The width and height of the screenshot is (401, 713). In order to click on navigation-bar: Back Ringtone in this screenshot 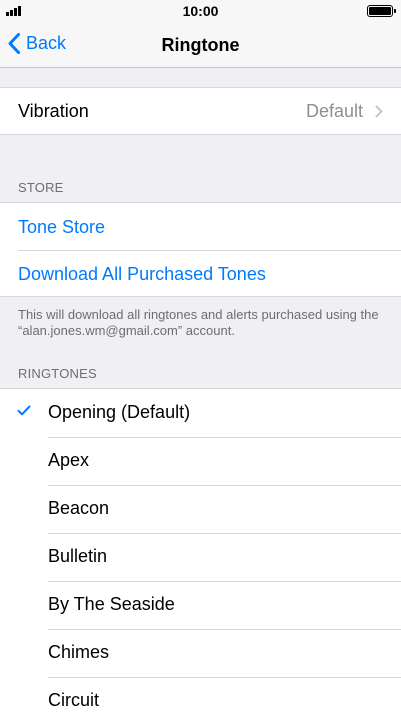, I will do `click(200, 45)`.